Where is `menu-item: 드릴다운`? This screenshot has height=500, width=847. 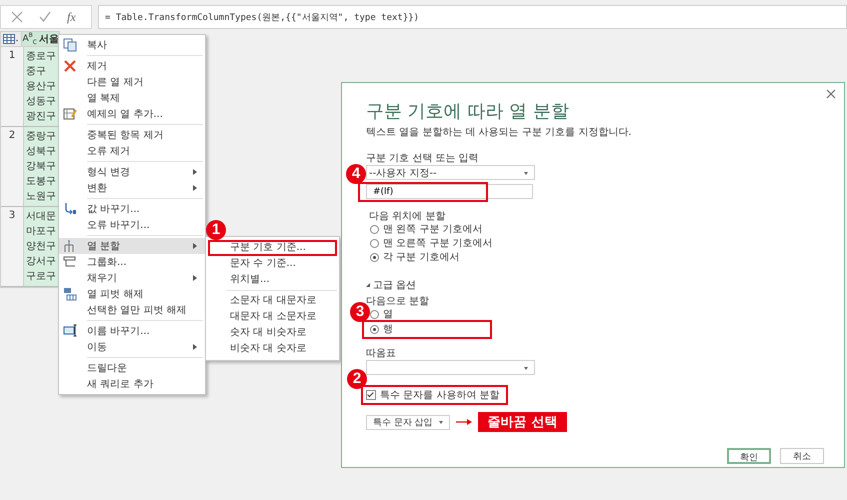 menu-item: 드릴다운 is located at coordinates (132, 368).